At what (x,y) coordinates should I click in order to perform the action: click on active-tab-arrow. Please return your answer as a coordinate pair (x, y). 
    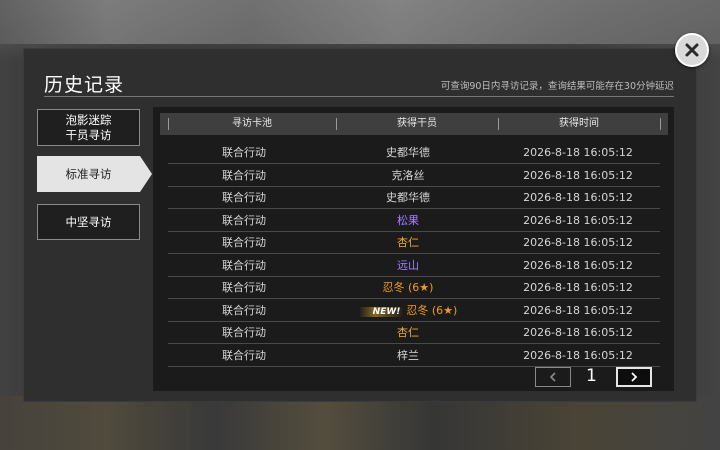
    Looking at the image, I should click on (146, 174).